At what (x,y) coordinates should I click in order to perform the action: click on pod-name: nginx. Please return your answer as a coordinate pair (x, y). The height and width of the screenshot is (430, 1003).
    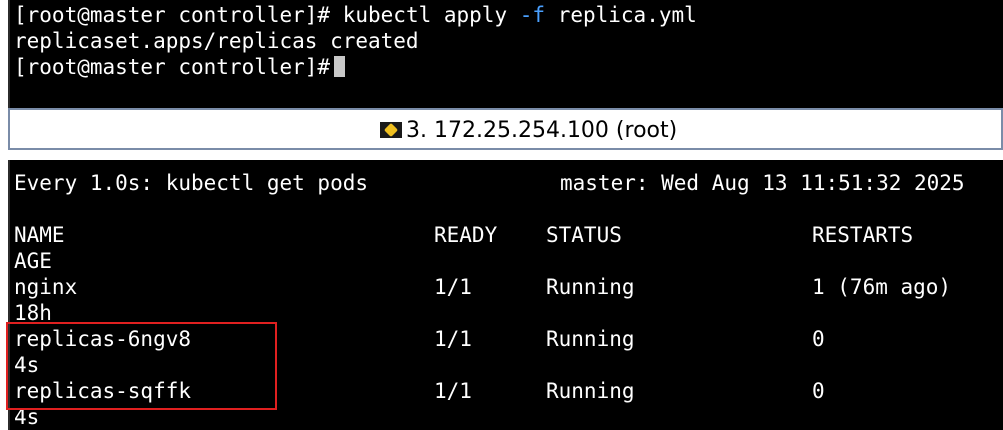
    Looking at the image, I should click on (46, 287).